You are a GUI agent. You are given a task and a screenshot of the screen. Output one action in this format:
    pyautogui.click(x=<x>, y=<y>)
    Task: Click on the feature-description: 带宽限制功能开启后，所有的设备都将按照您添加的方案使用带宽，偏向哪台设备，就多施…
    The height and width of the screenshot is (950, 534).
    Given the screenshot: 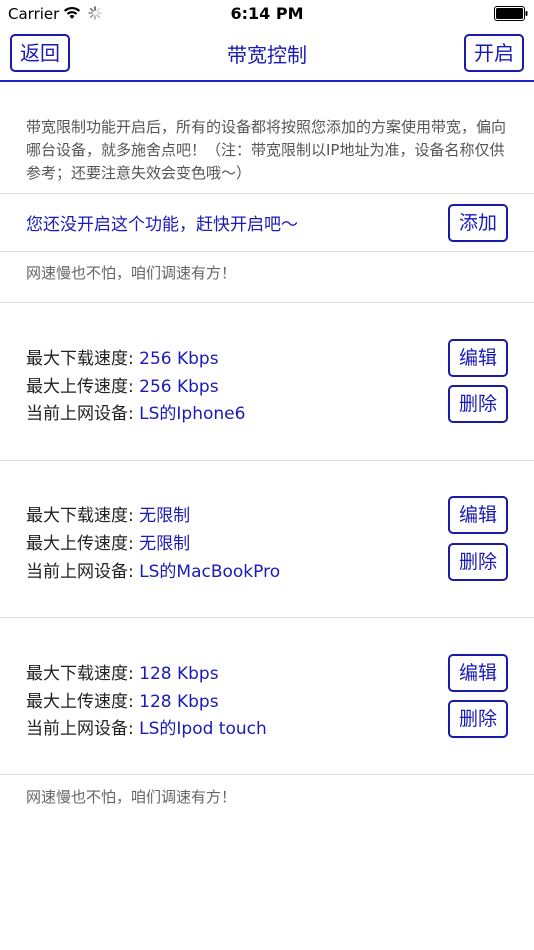 What is the action you would take?
    pyautogui.click(x=266, y=150)
    